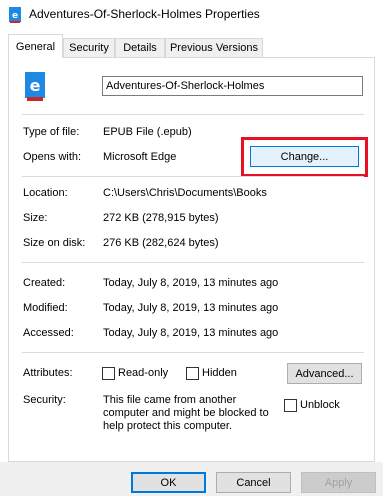 Image resolution: width=383 pixels, height=496 pixels. What do you see at coordinates (214, 47) in the screenshot?
I see `tab-previous-versions: Previous Versions` at bounding box center [214, 47].